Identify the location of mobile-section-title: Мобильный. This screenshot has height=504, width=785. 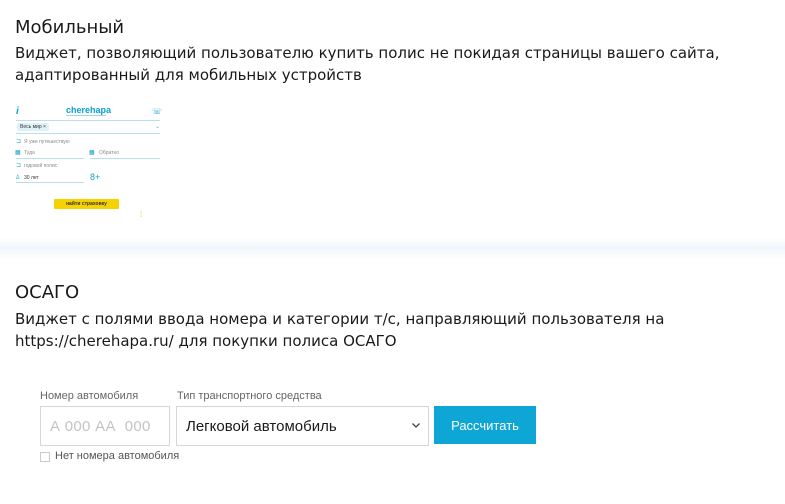
(70, 27).